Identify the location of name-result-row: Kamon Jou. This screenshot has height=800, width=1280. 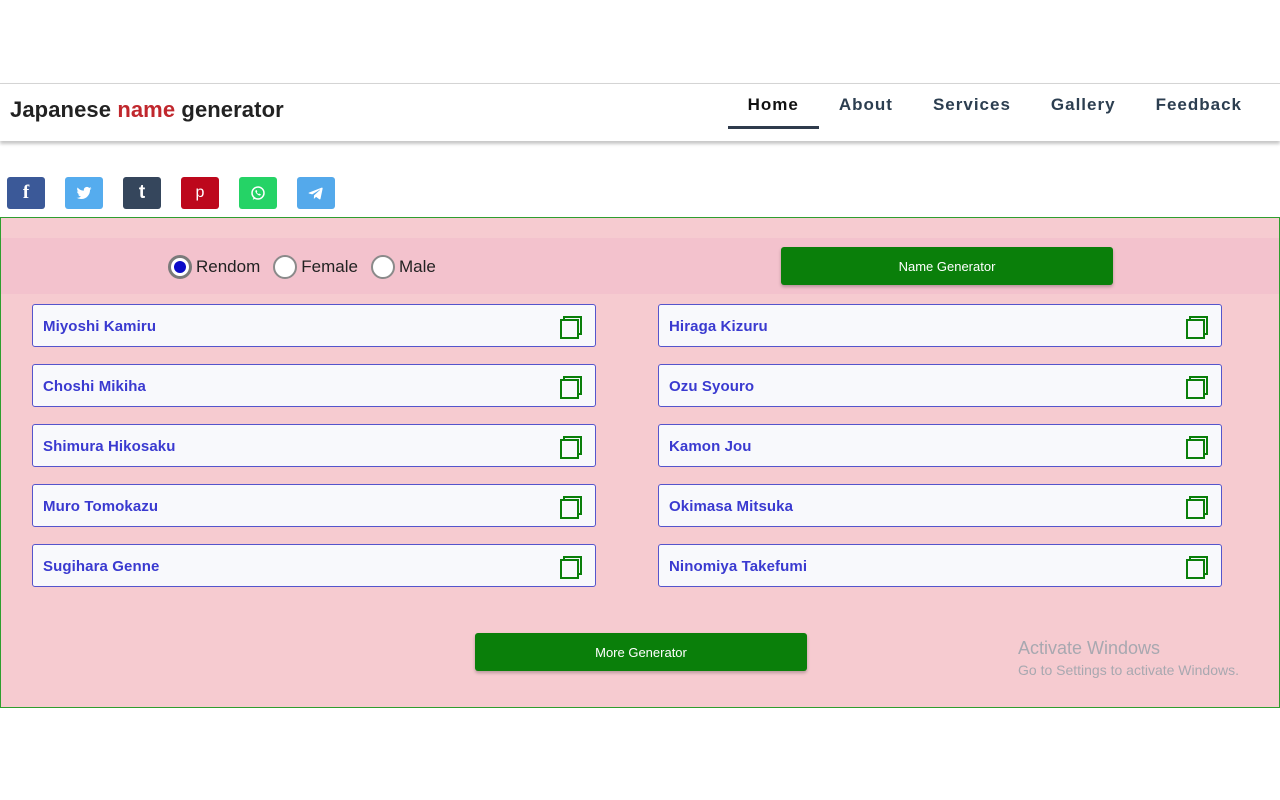
(940, 445).